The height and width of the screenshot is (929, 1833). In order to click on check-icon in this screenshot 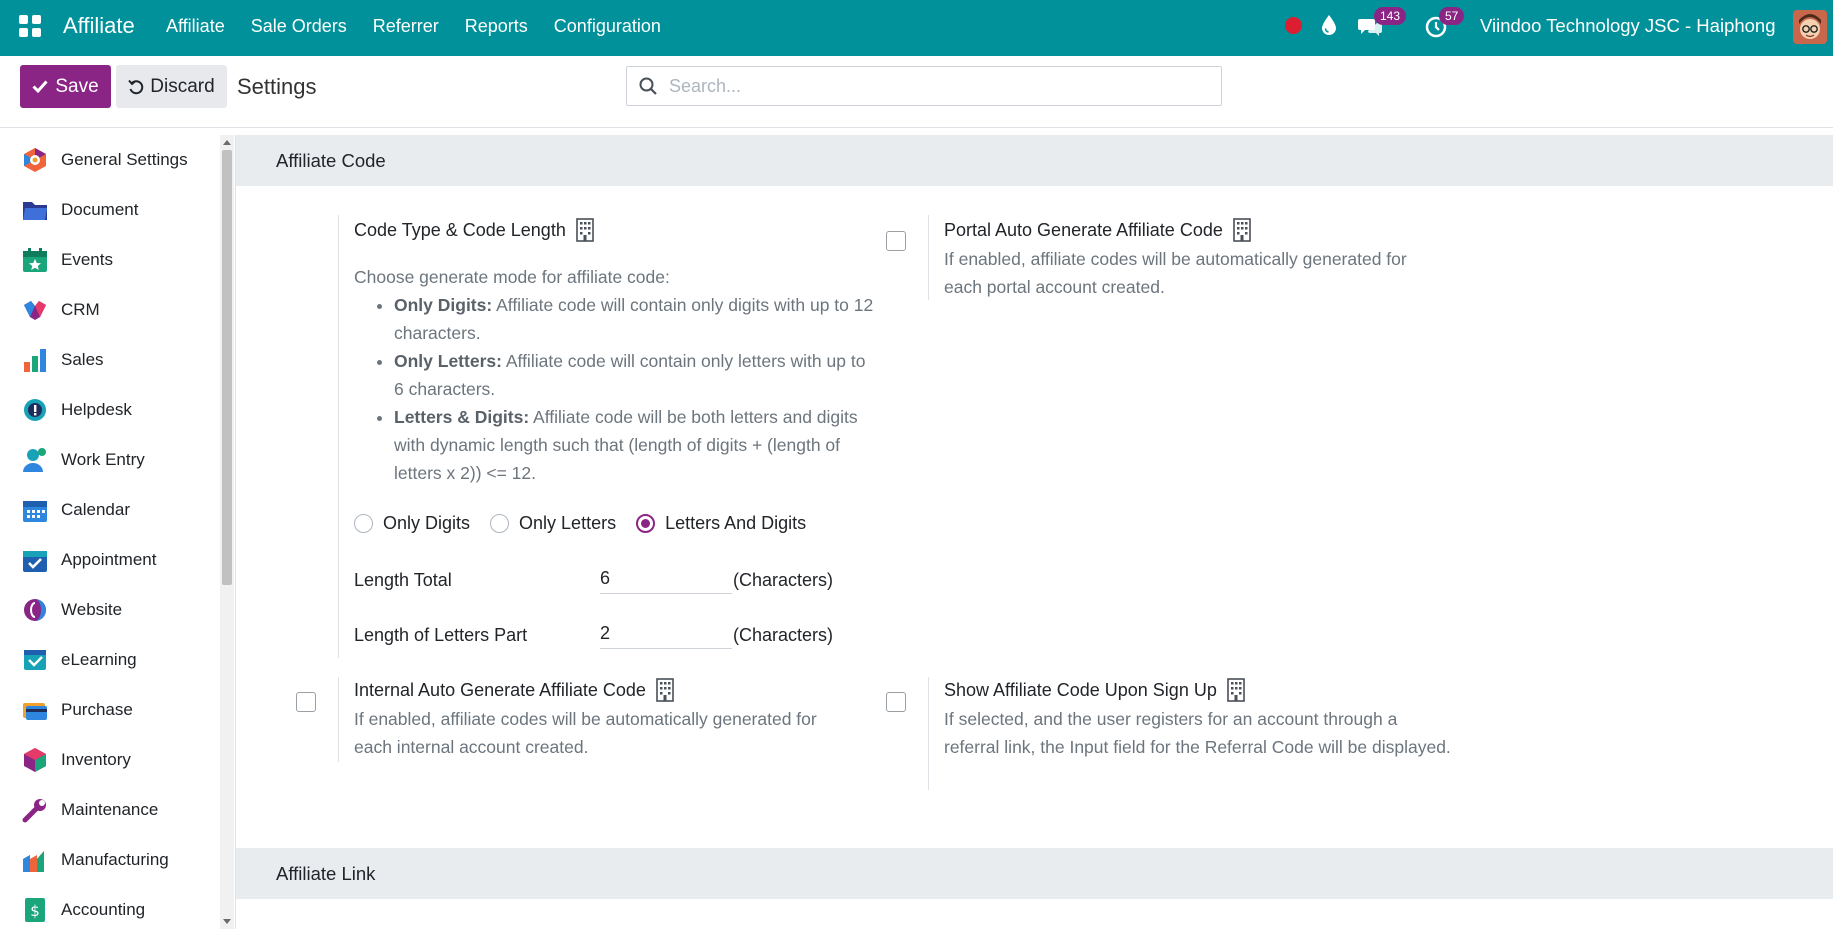, I will do `click(40, 86)`.